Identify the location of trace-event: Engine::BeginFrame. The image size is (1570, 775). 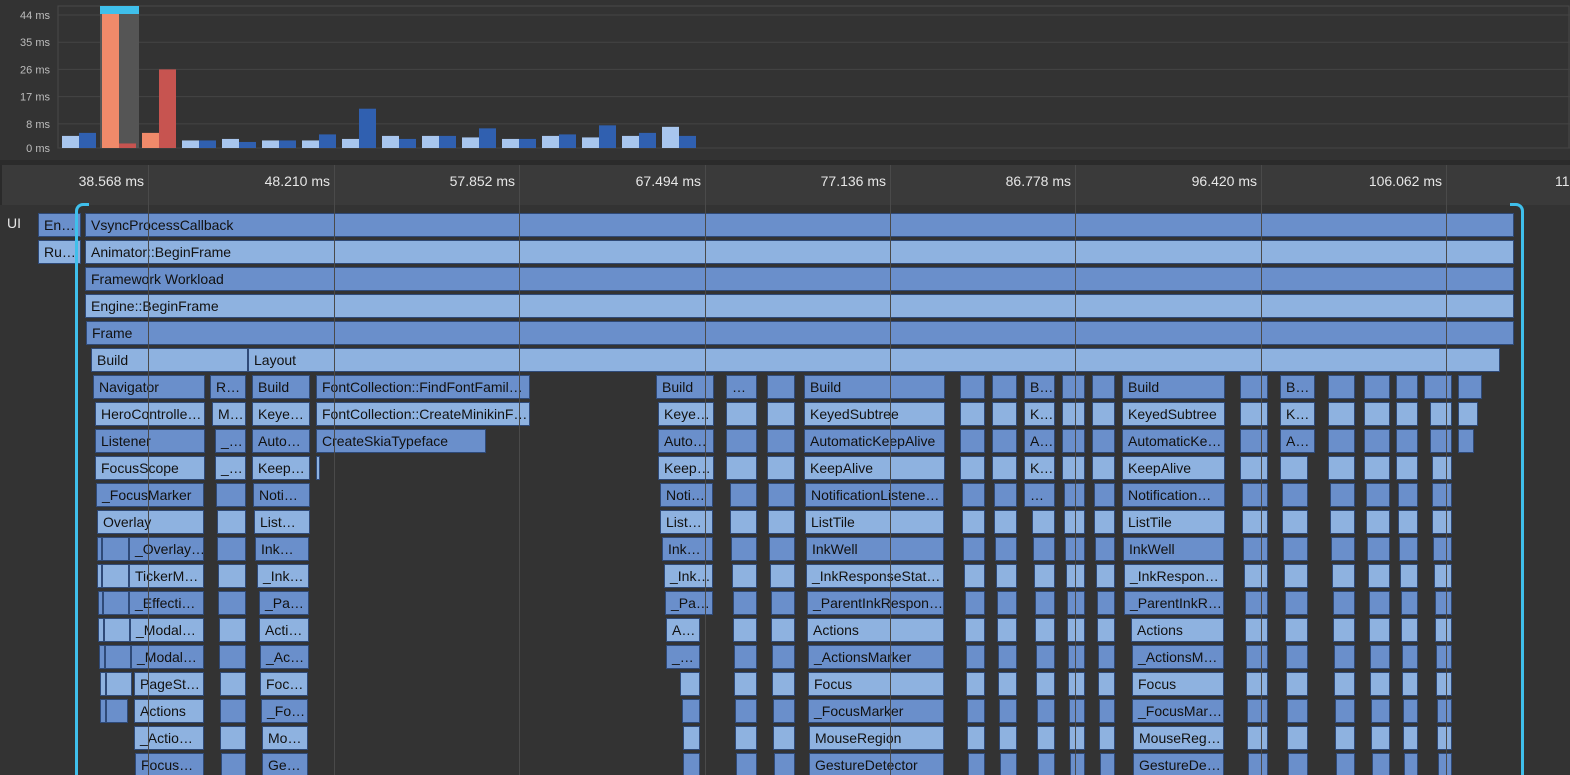
(799, 306).